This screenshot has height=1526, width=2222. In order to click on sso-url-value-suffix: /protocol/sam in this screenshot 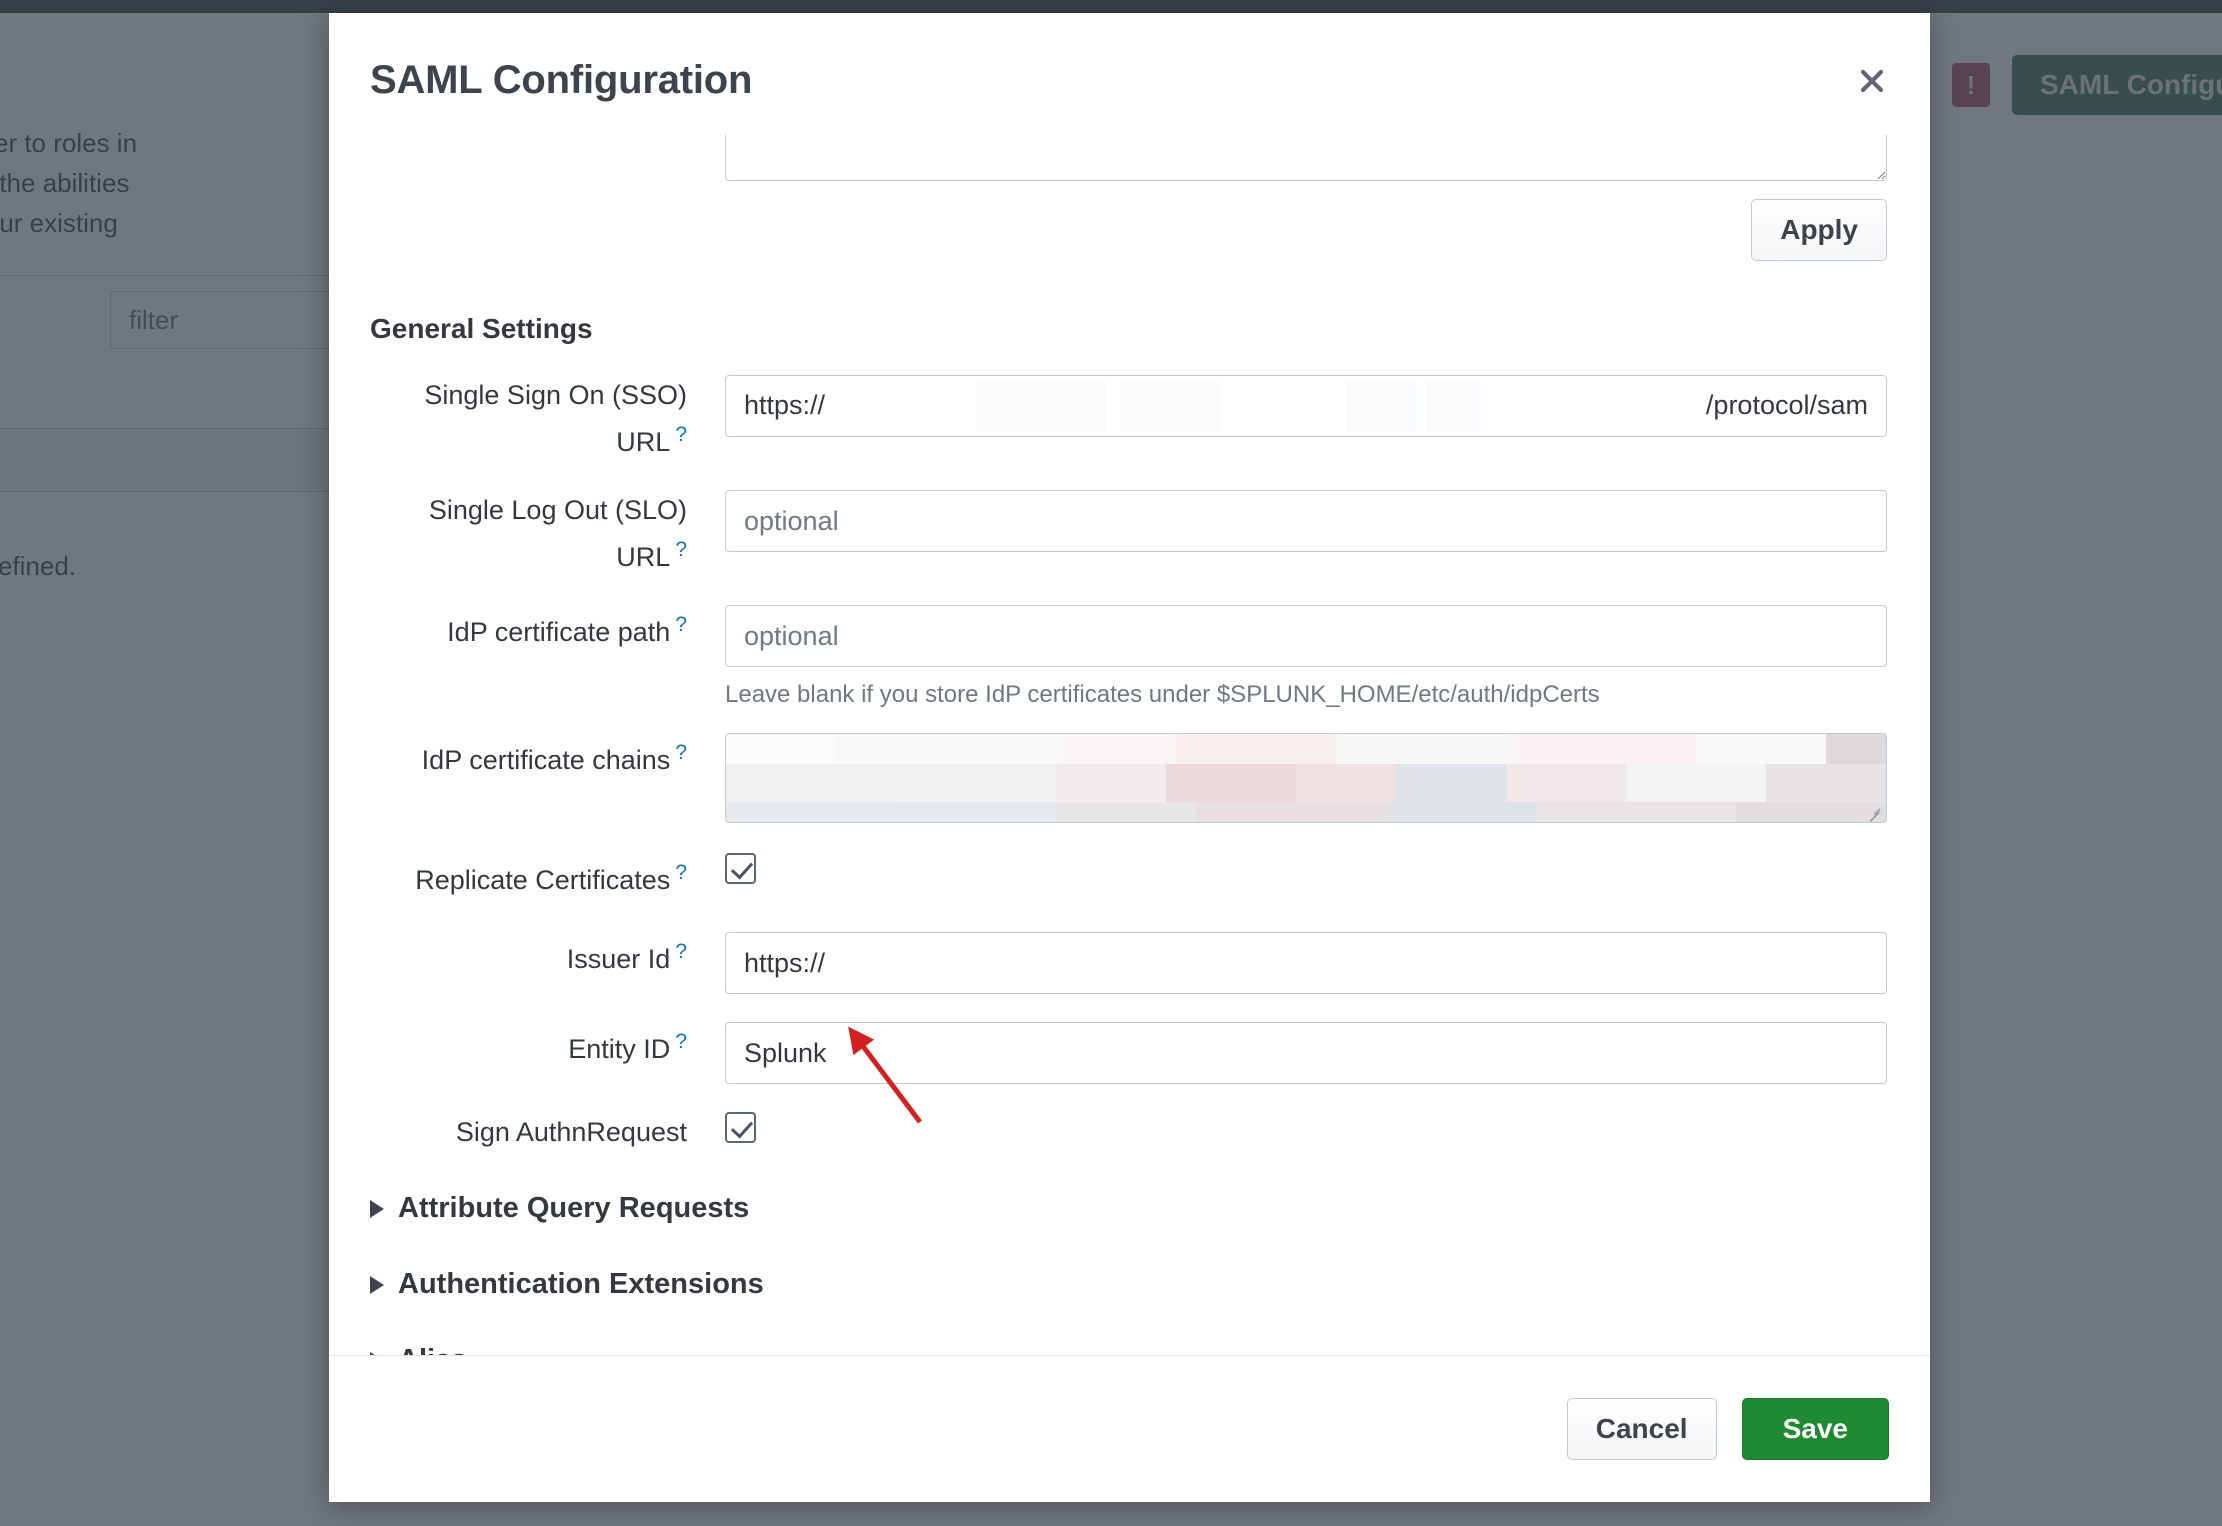, I will do `click(1786, 405)`.